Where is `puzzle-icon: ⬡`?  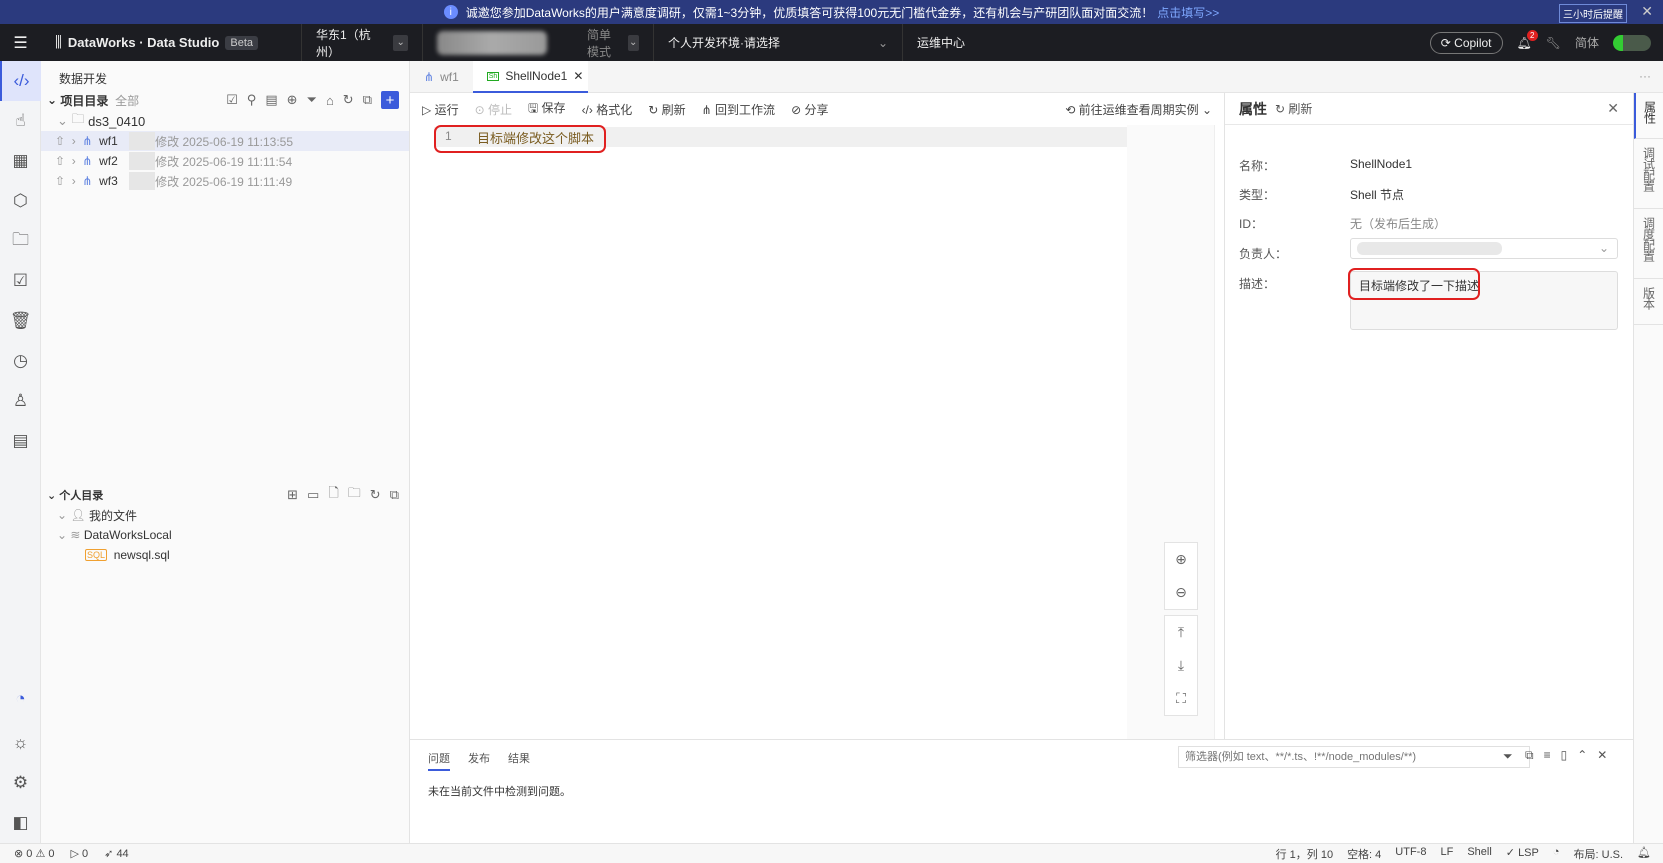 puzzle-icon: ⬡ is located at coordinates (20, 201).